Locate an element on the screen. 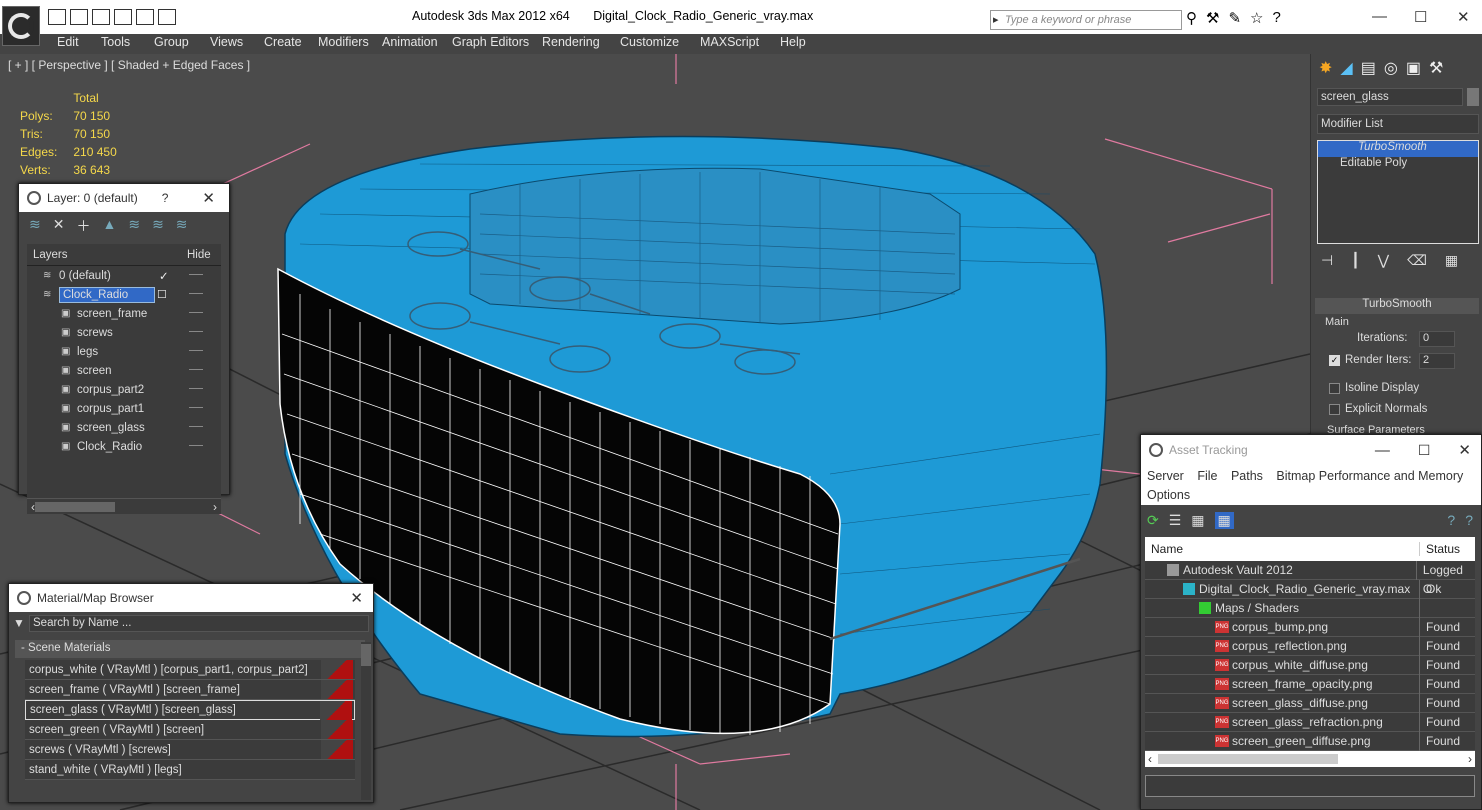 The image size is (1482, 810). menu-customize: Customize is located at coordinates (649, 42).